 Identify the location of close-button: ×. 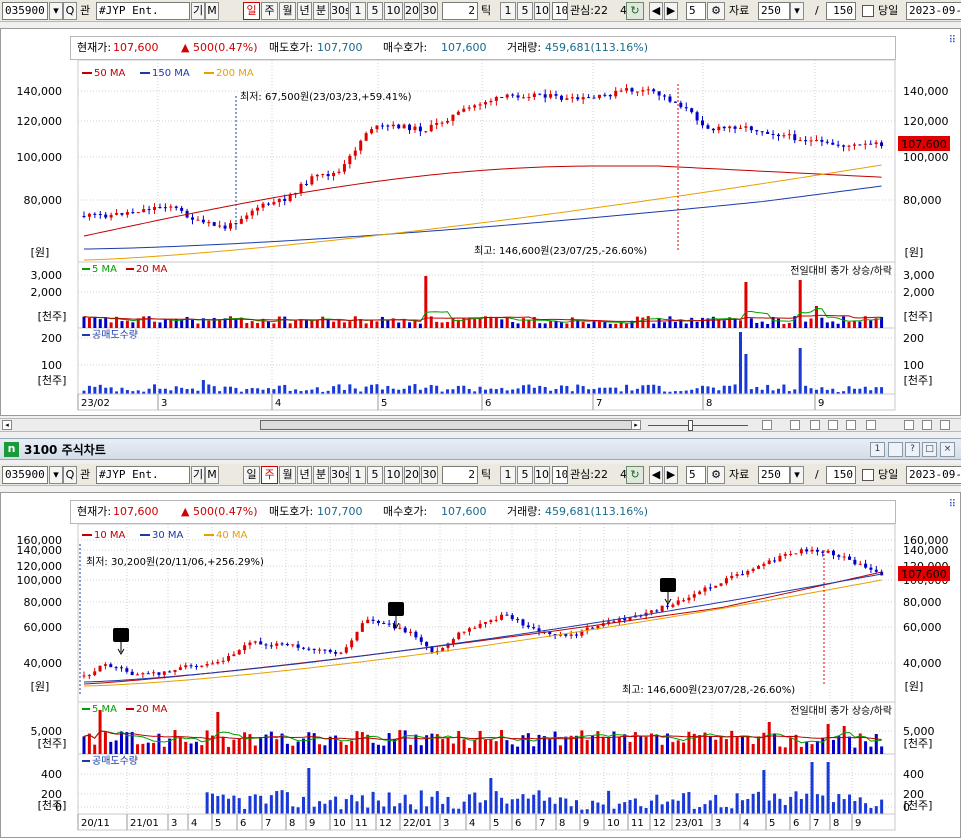
(947, 449).